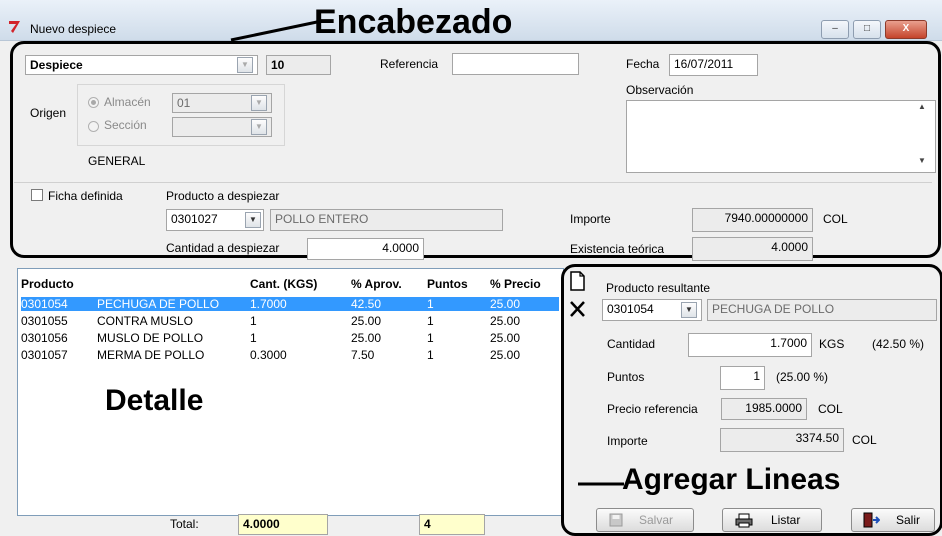  Describe the element at coordinates (154, 400) in the screenshot. I see `detail-annotation: Detalle` at that location.